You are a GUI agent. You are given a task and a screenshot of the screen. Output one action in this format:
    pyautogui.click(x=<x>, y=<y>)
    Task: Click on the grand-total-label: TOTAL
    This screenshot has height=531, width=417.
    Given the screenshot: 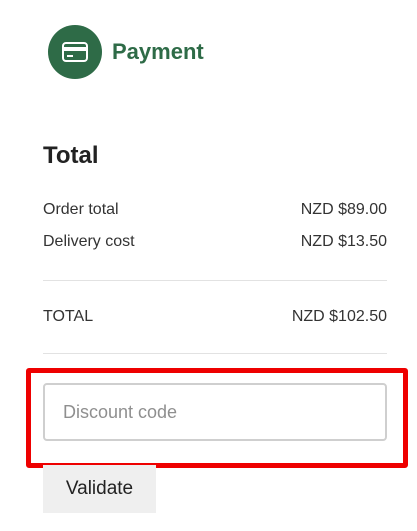 What is the action you would take?
    pyautogui.click(x=68, y=316)
    